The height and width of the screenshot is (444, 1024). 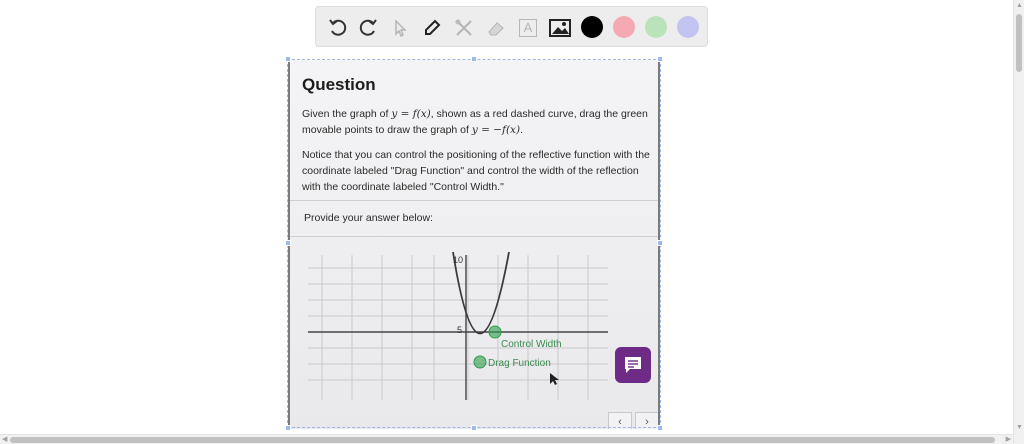 I want to click on tools-icon, so click(x=464, y=28).